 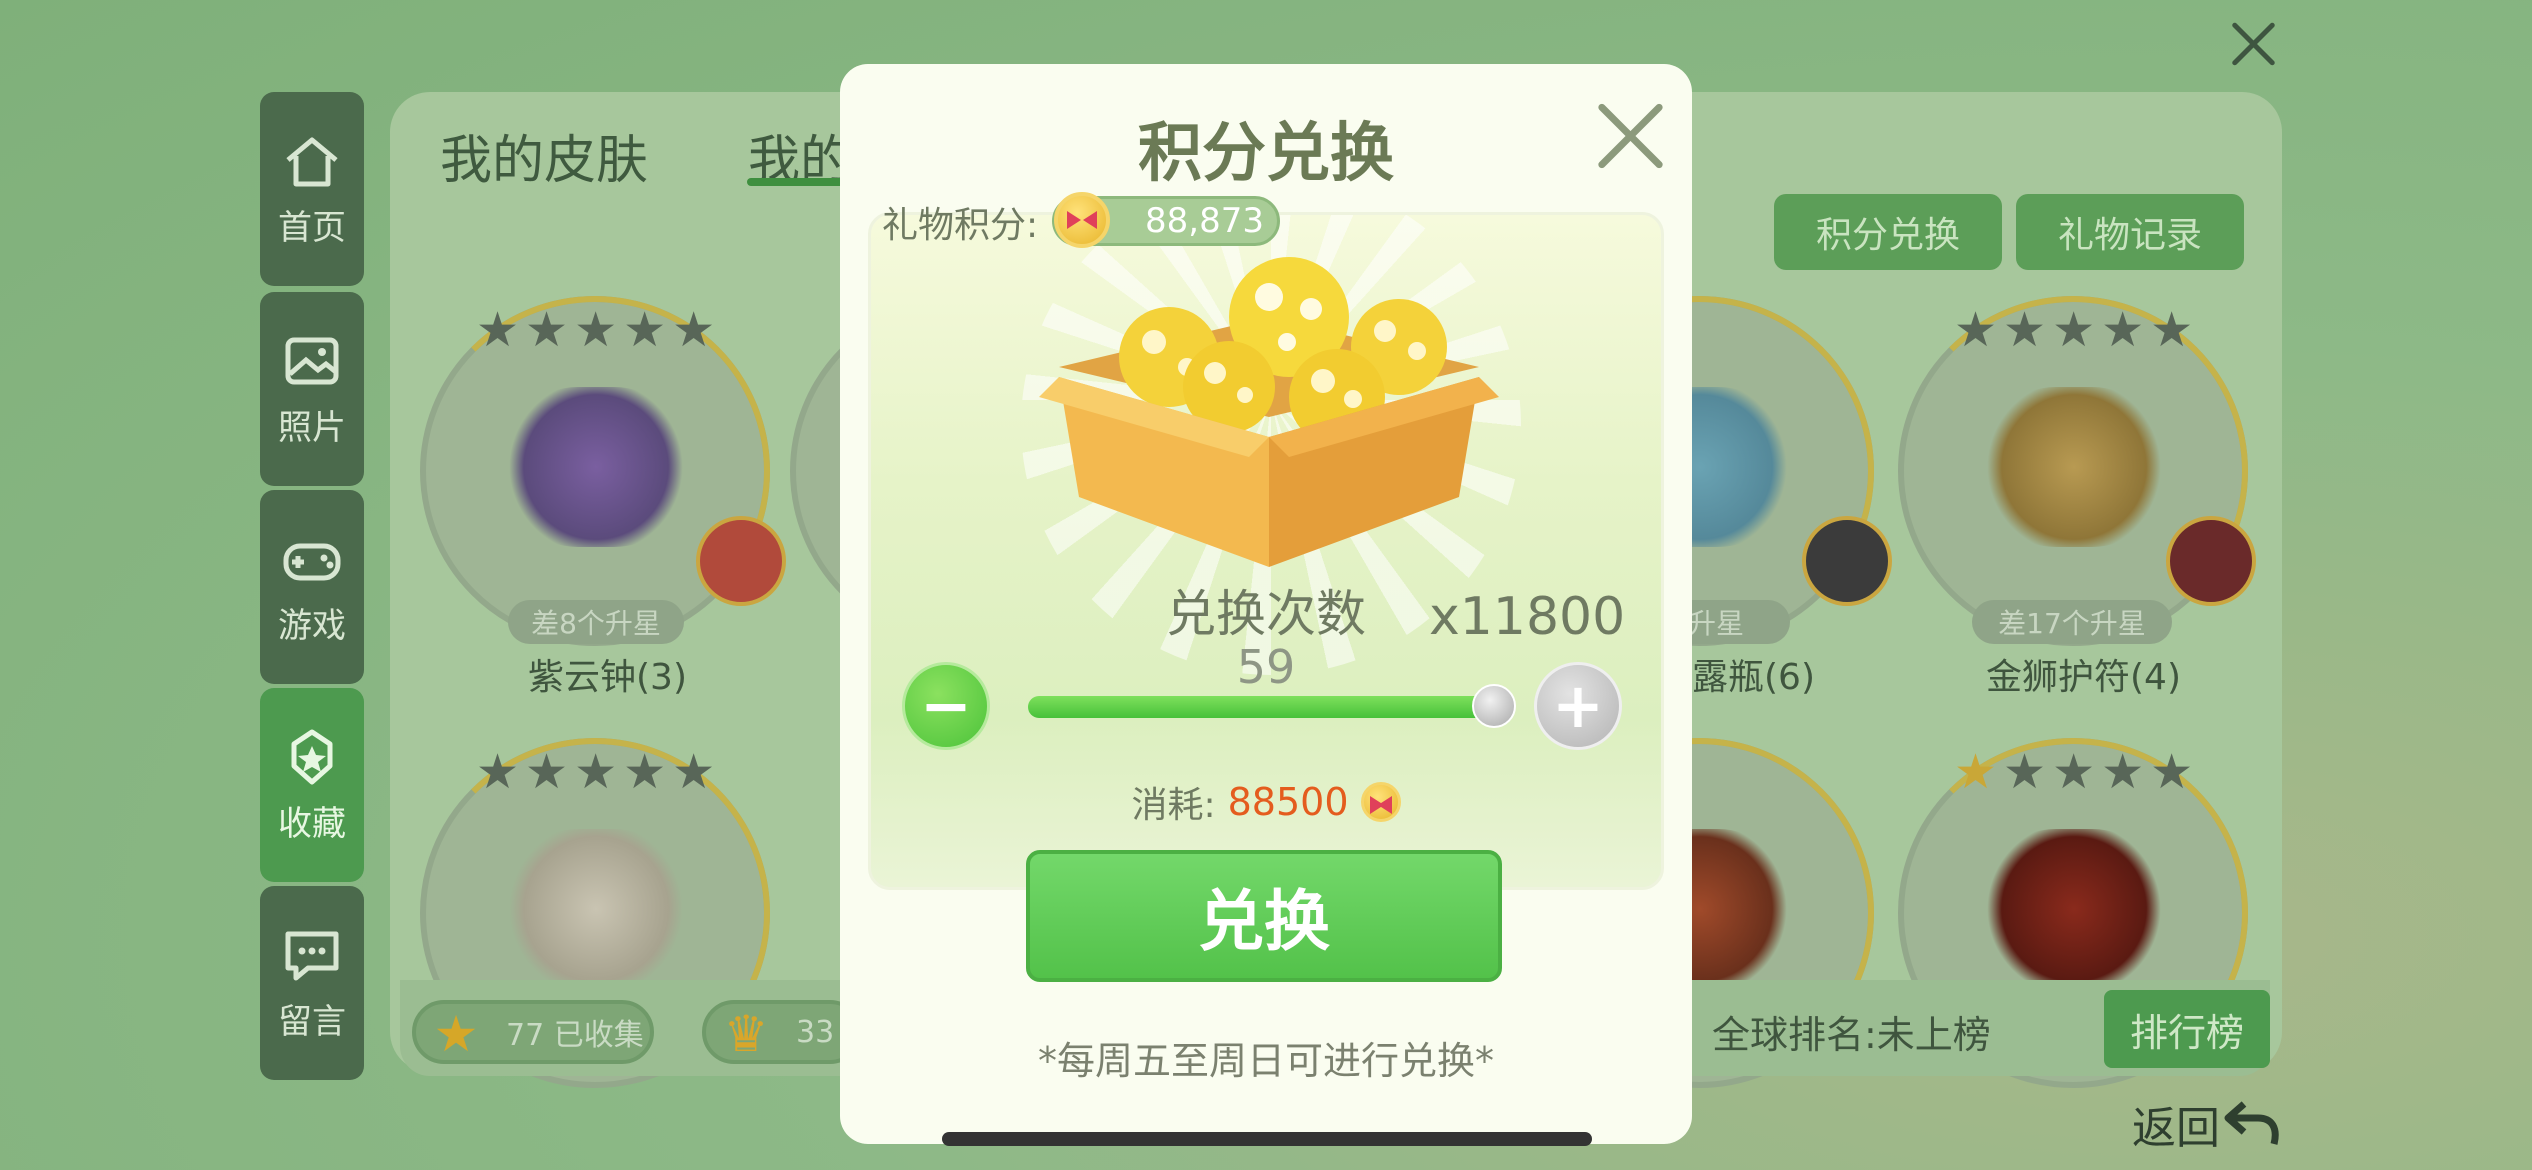 What do you see at coordinates (1261, 707) in the screenshot?
I see `slider-fill` at bounding box center [1261, 707].